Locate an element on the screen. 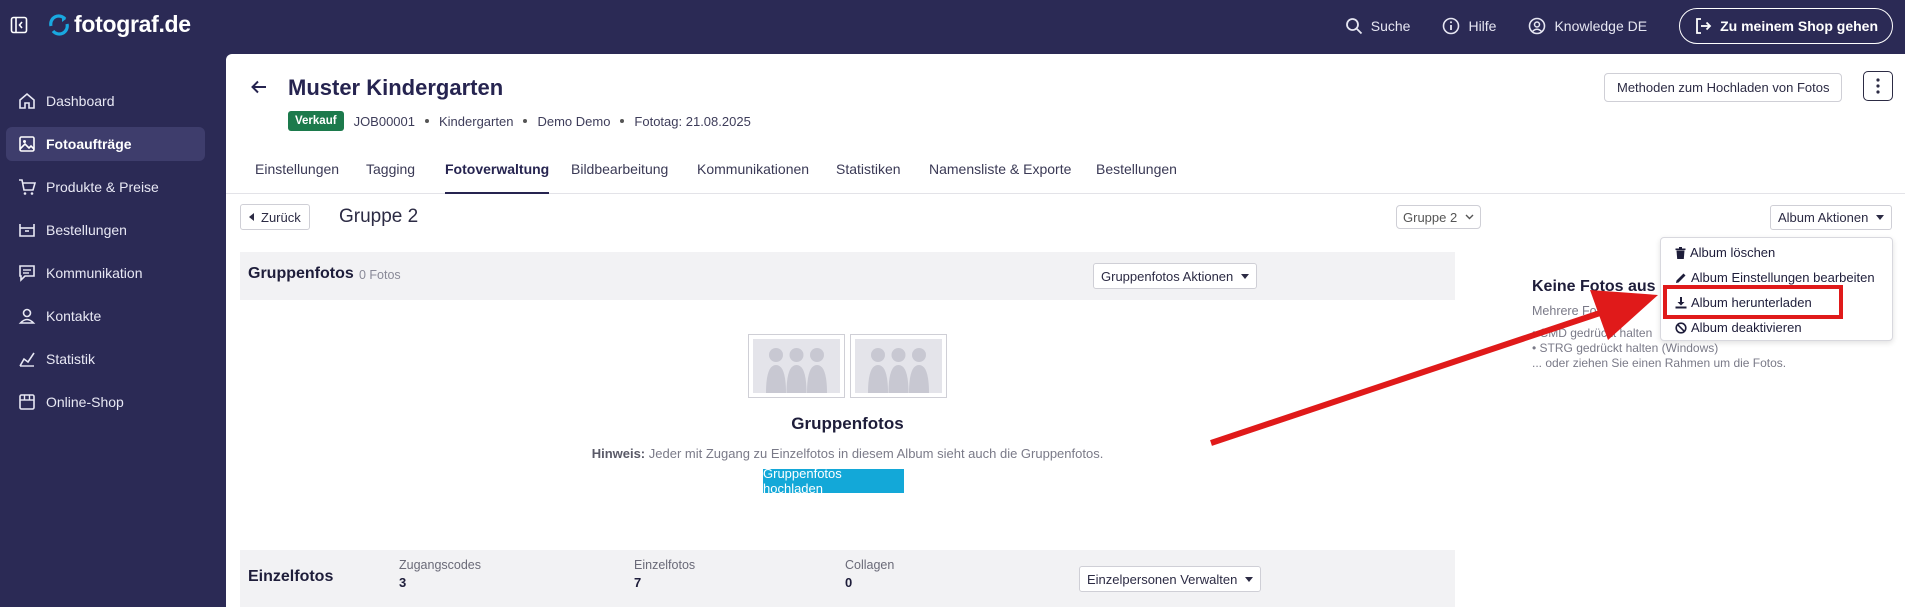 The image size is (1905, 607). menu-item-edit-album-settings: Album Einstellungen bearbeiten is located at coordinates (1775, 277).